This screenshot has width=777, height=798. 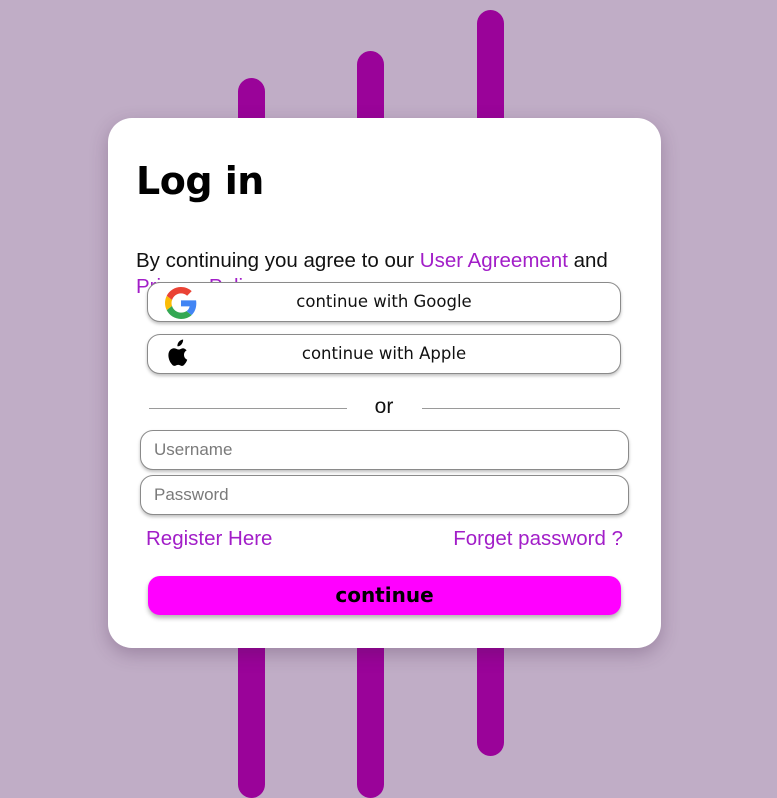 What do you see at coordinates (384, 406) in the screenshot?
I see `divider-or-text: or` at bounding box center [384, 406].